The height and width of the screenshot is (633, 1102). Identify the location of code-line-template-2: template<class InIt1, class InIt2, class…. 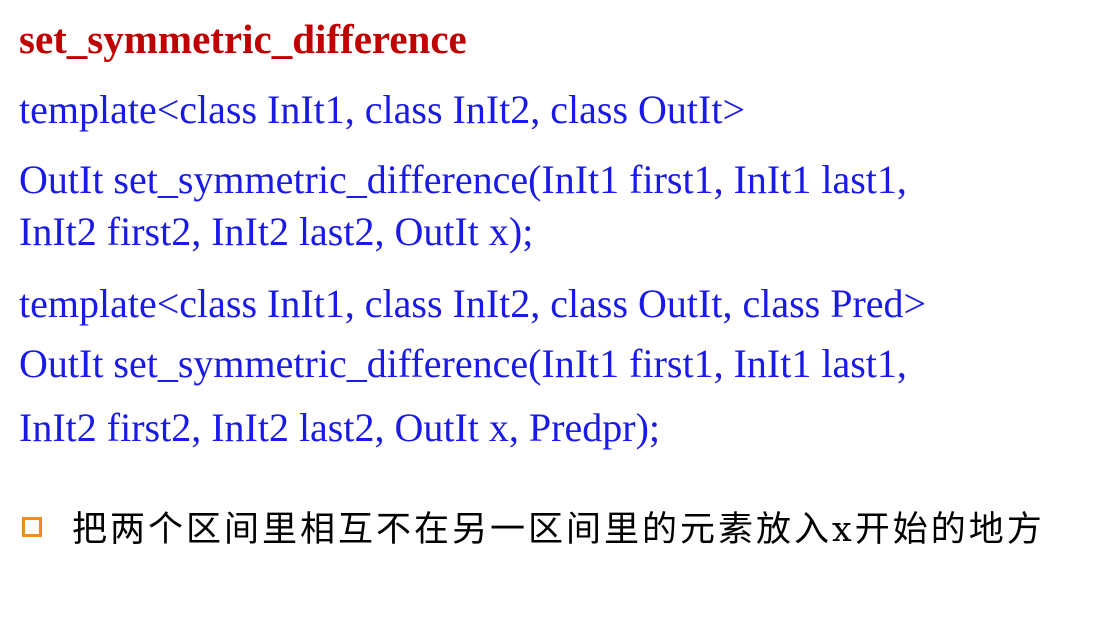
(473, 303).